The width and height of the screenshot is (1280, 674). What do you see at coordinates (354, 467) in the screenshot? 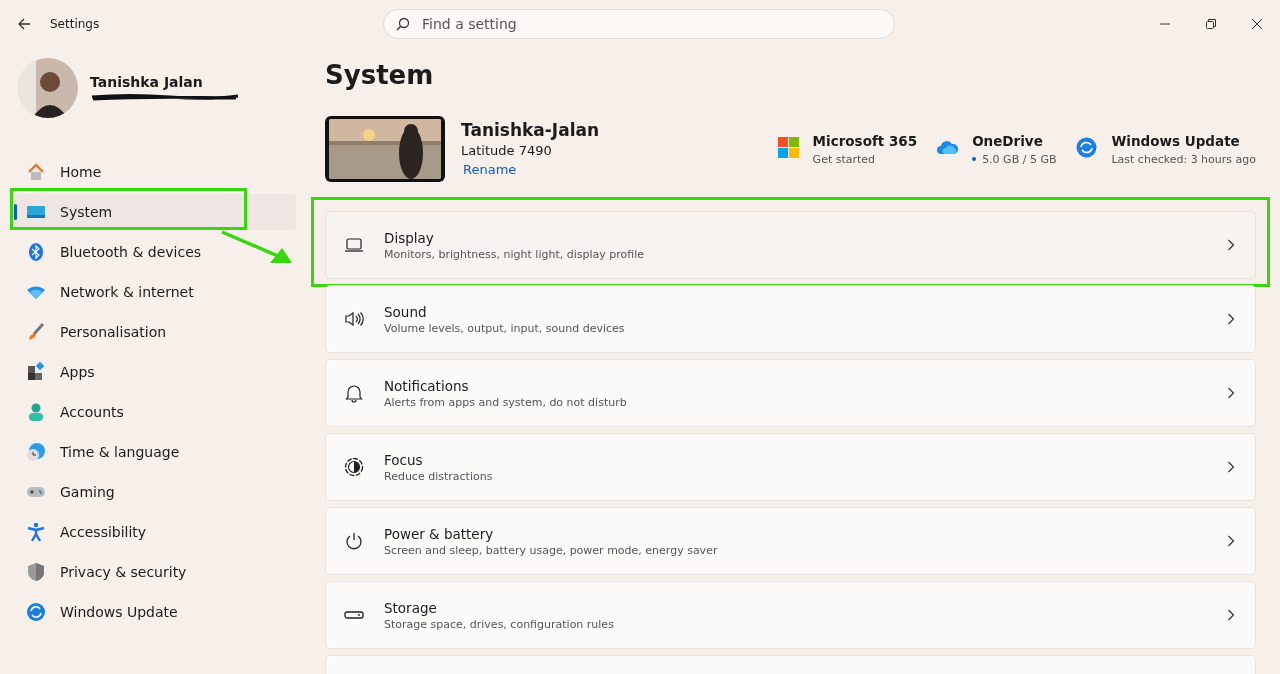
I see `focus-icon` at bounding box center [354, 467].